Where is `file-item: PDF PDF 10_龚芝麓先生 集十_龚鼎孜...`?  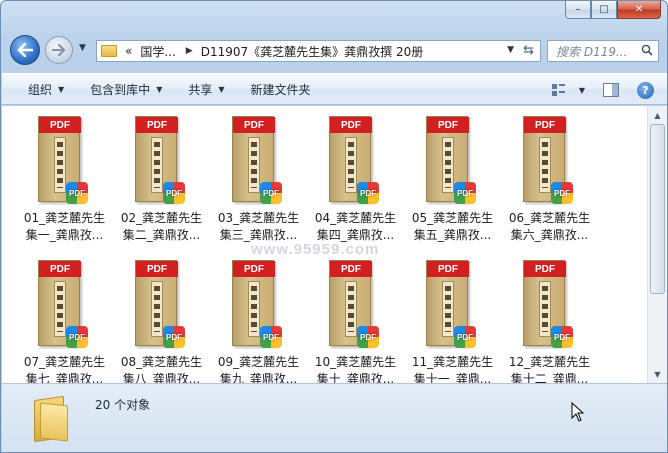
file-item: PDF PDF 10_龚芝麓先生 集十_龚鼎孜... is located at coordinates (355, 326).